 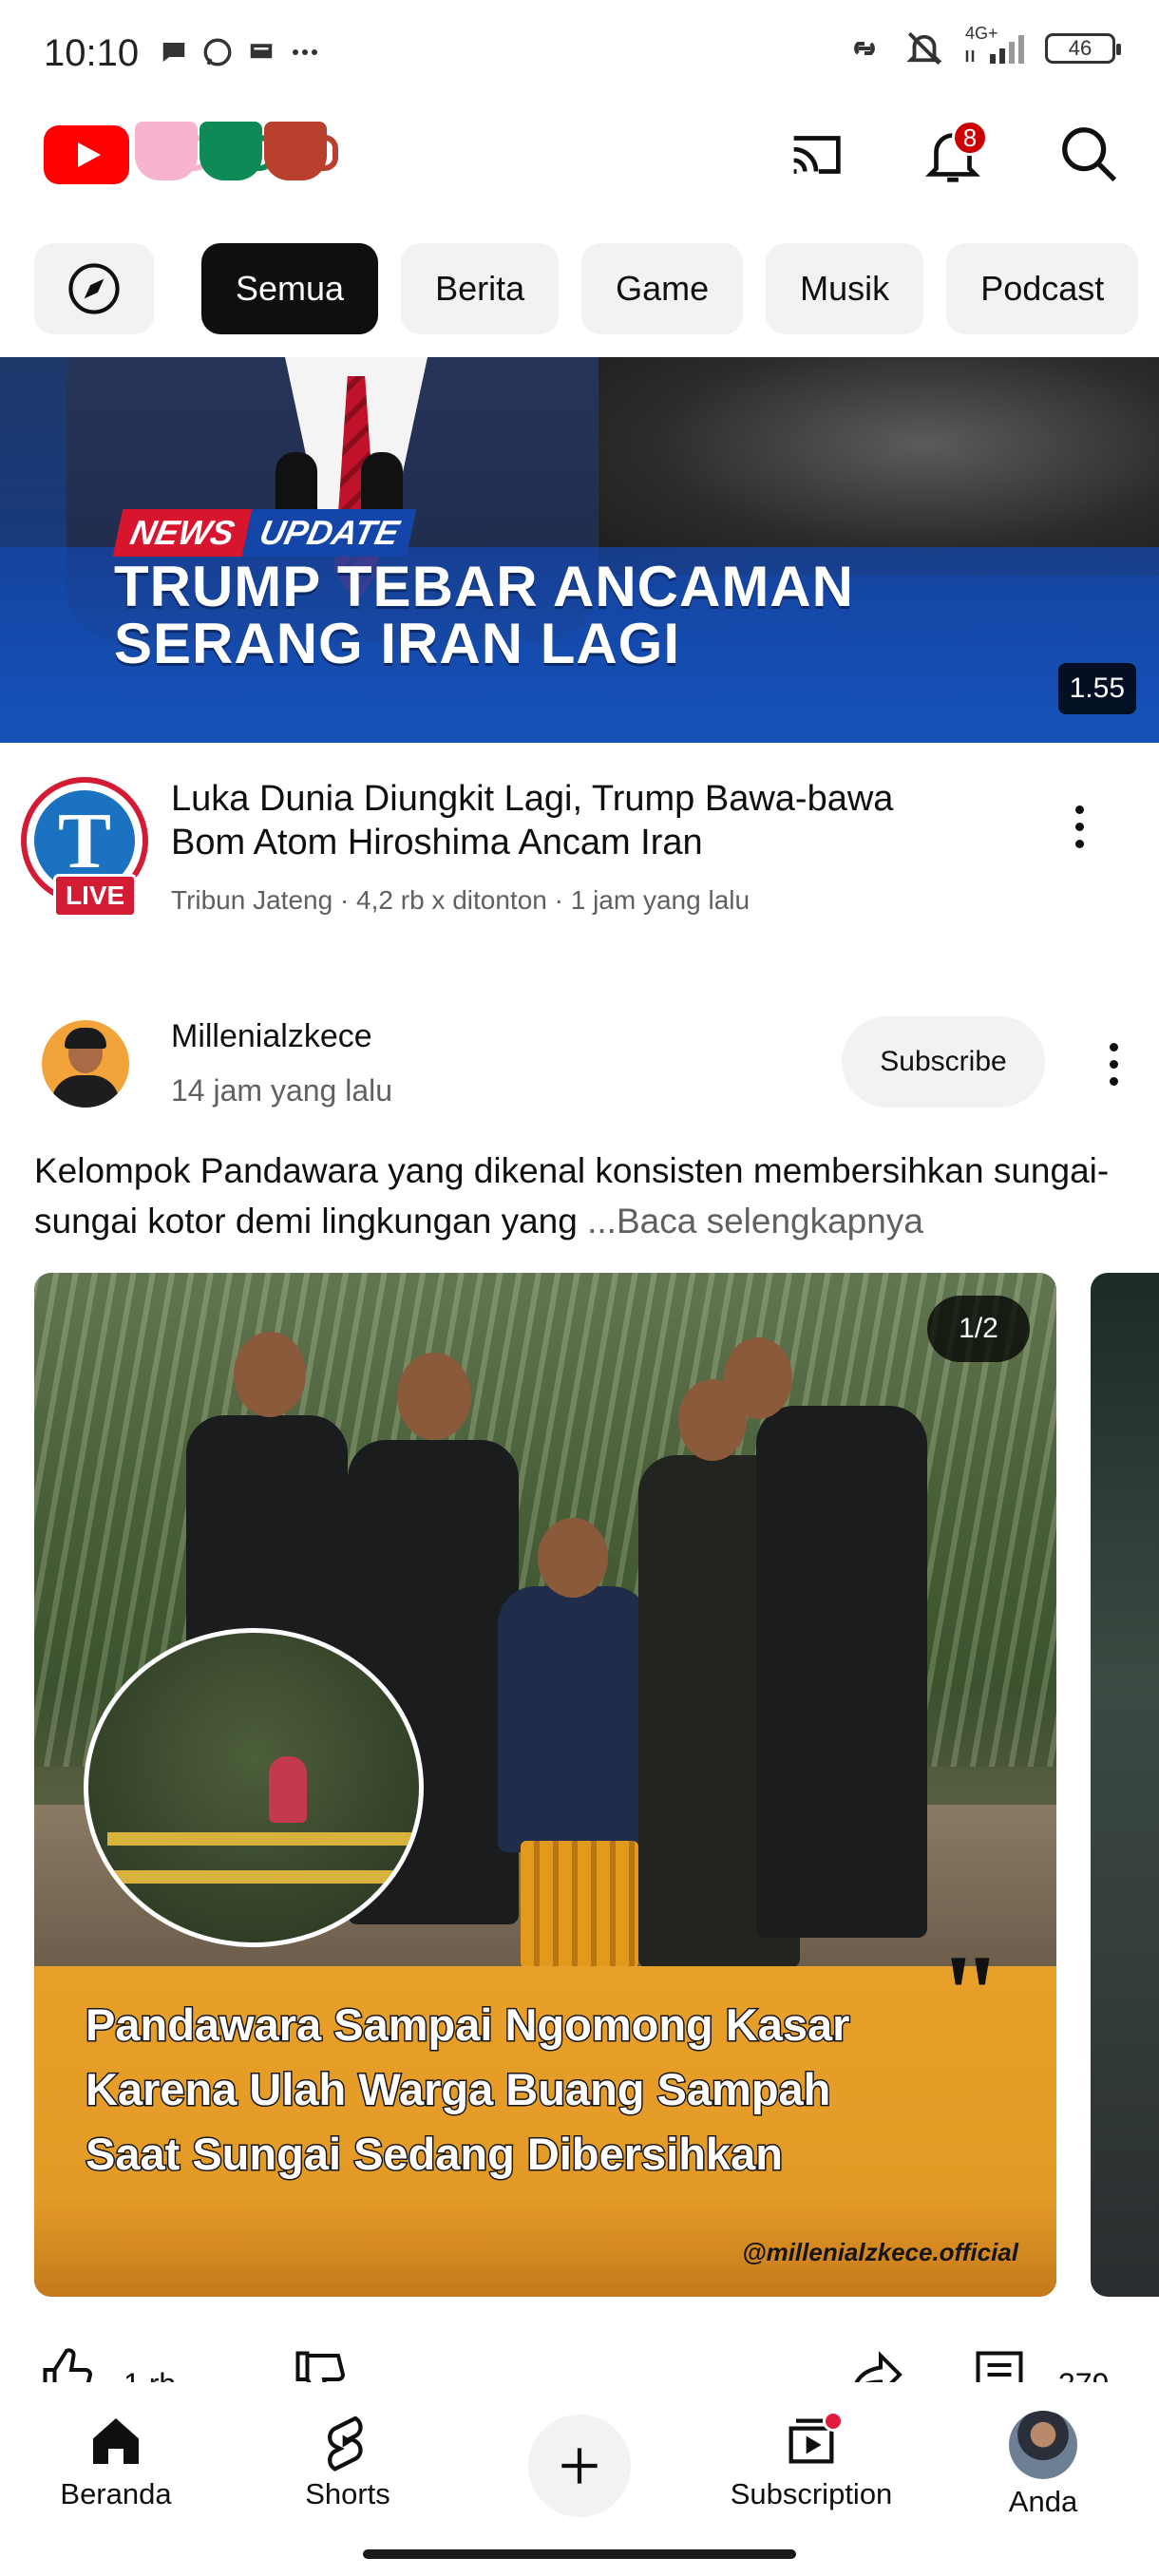 I want to click on create-button, so click(x=579, y=2466).